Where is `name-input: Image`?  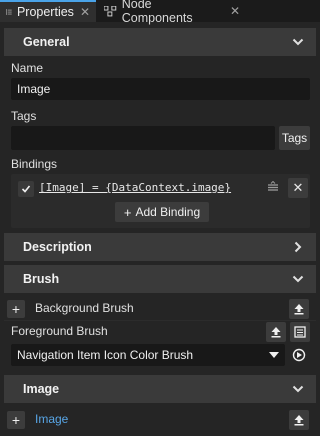 name-input: Image is located at coordinates (160, 89).